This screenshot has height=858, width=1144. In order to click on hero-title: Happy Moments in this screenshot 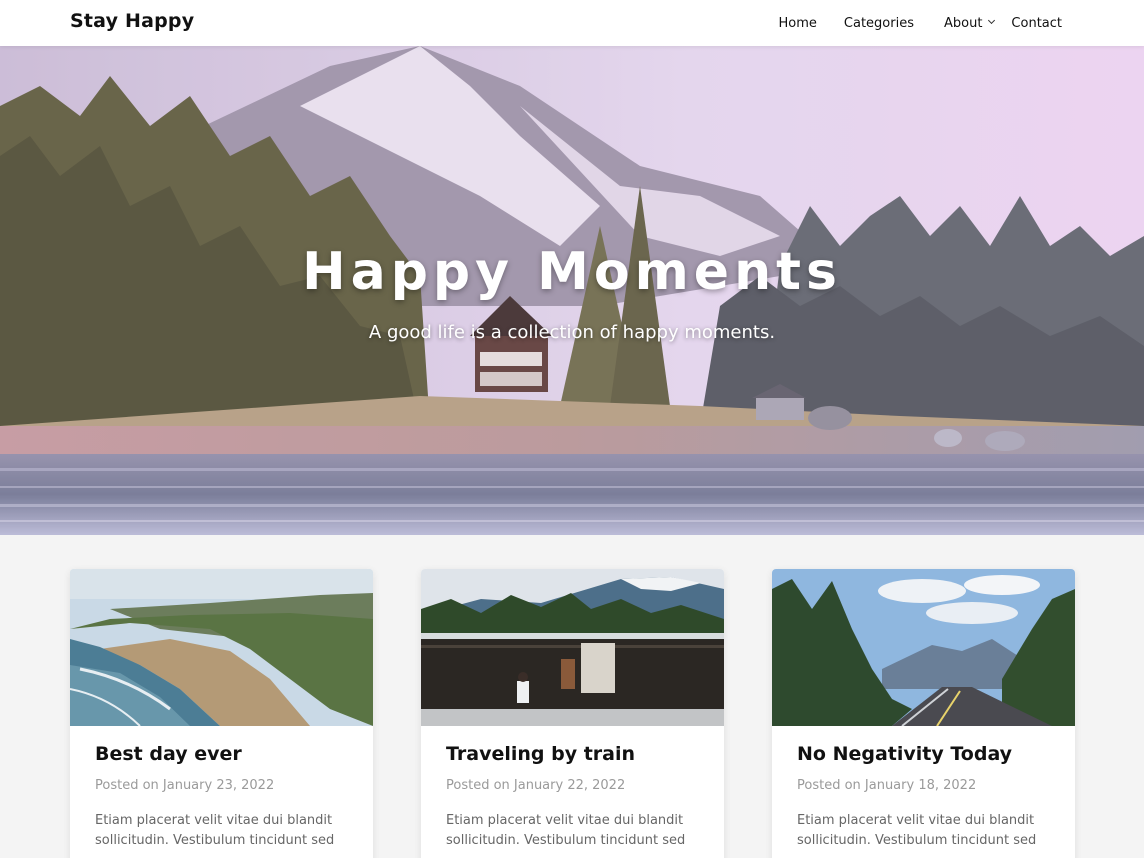, I will do `click(572, 272)`.